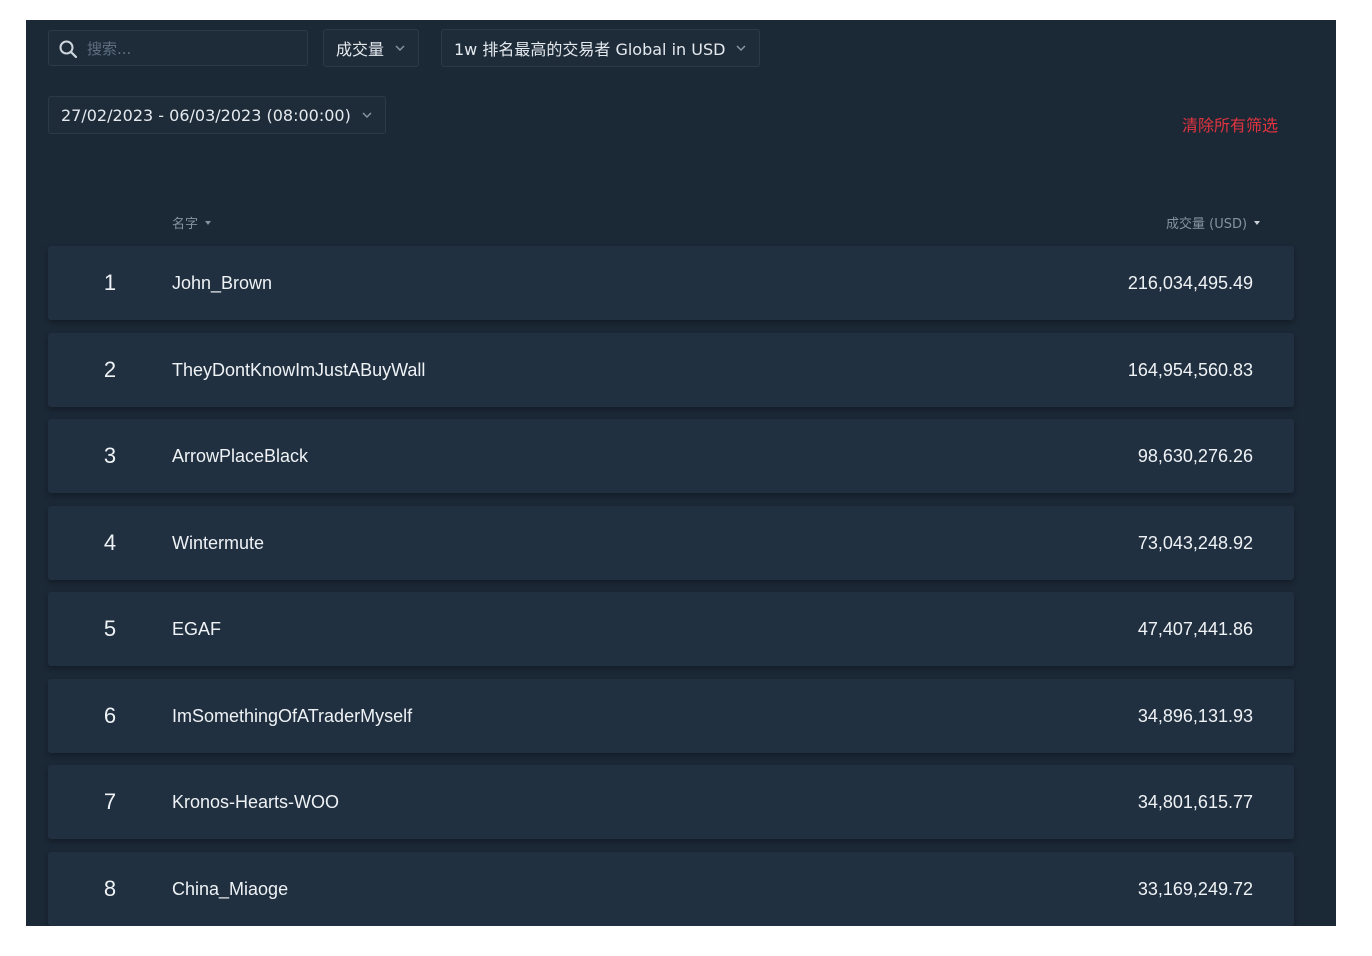  What do you see at coordinates (110, 801) in the screenshot?
I see `rank-number: 7` at bounding box center [110, 801].